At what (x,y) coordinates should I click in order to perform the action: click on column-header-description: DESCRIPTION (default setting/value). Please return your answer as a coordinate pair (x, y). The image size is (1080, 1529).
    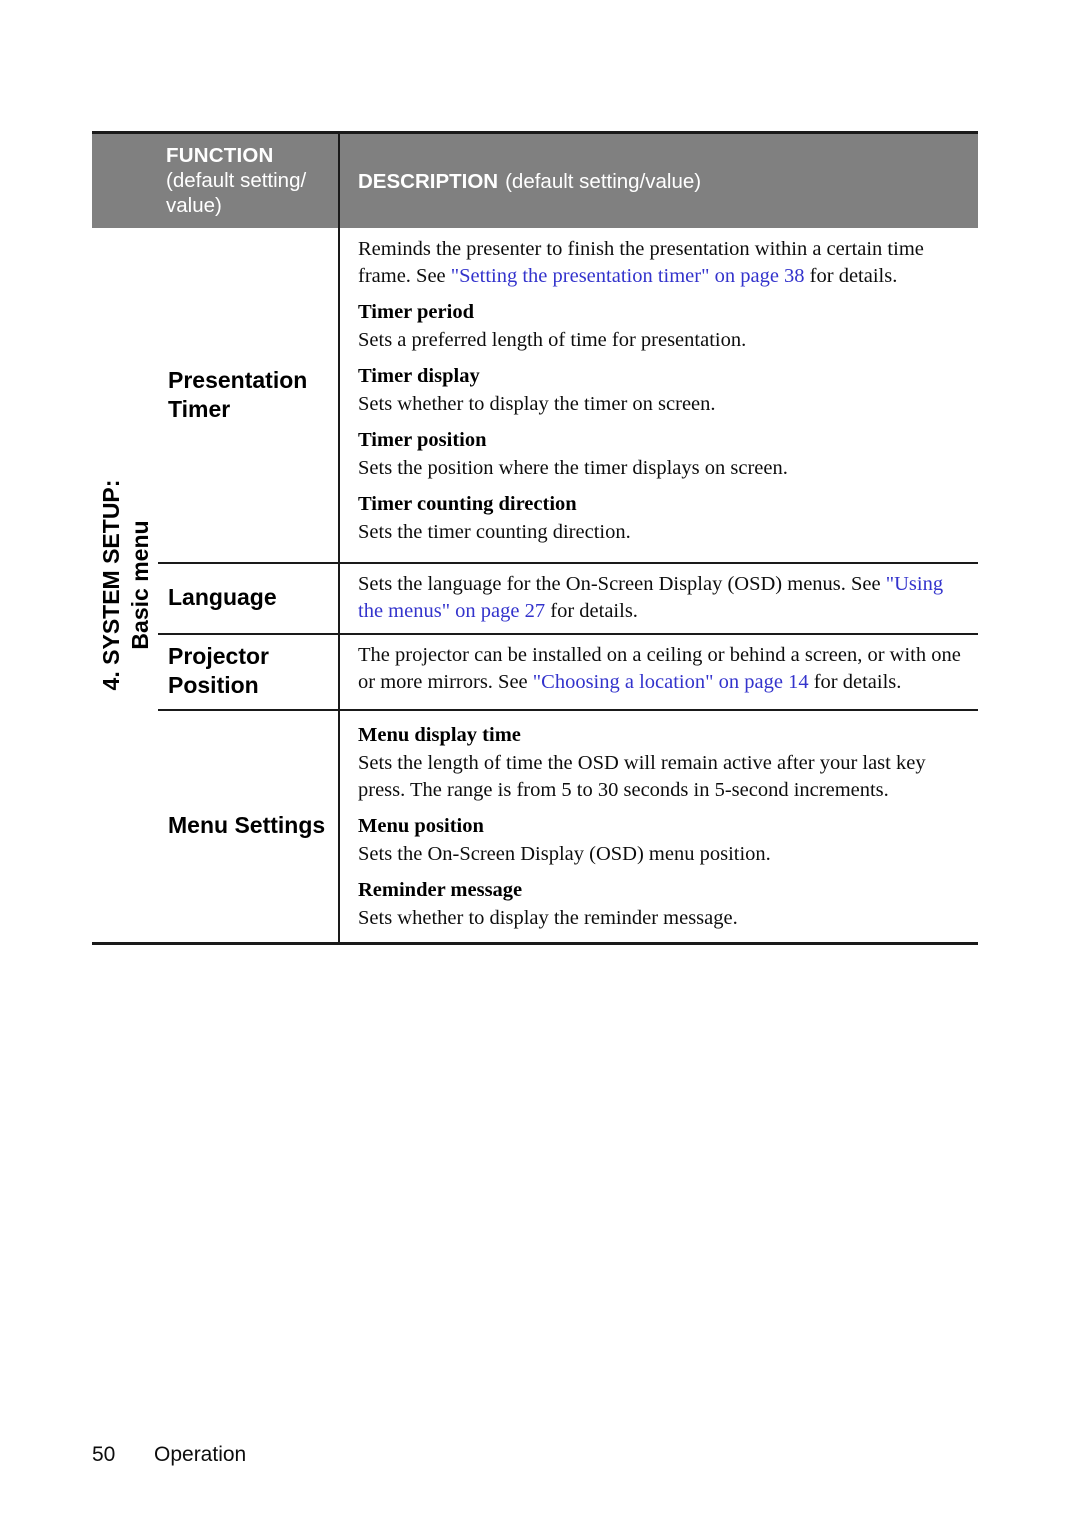
    Looking at the image, I should click on (659, 181).